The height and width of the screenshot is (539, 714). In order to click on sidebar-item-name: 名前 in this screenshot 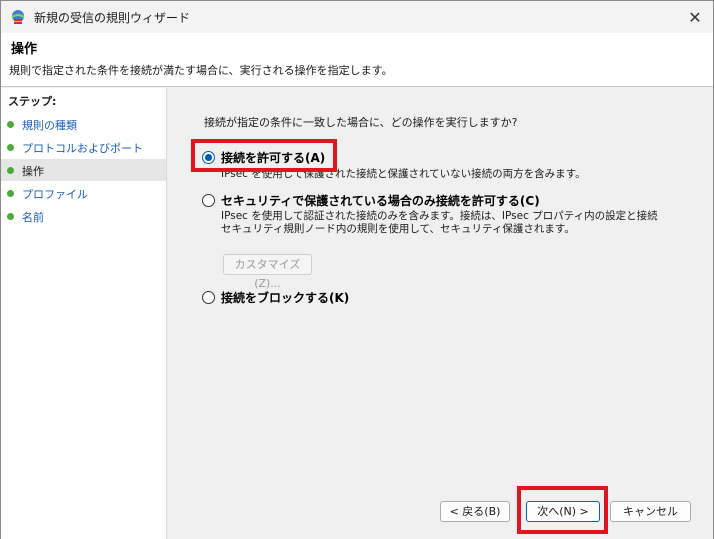, I will do `click(83, 216)`.